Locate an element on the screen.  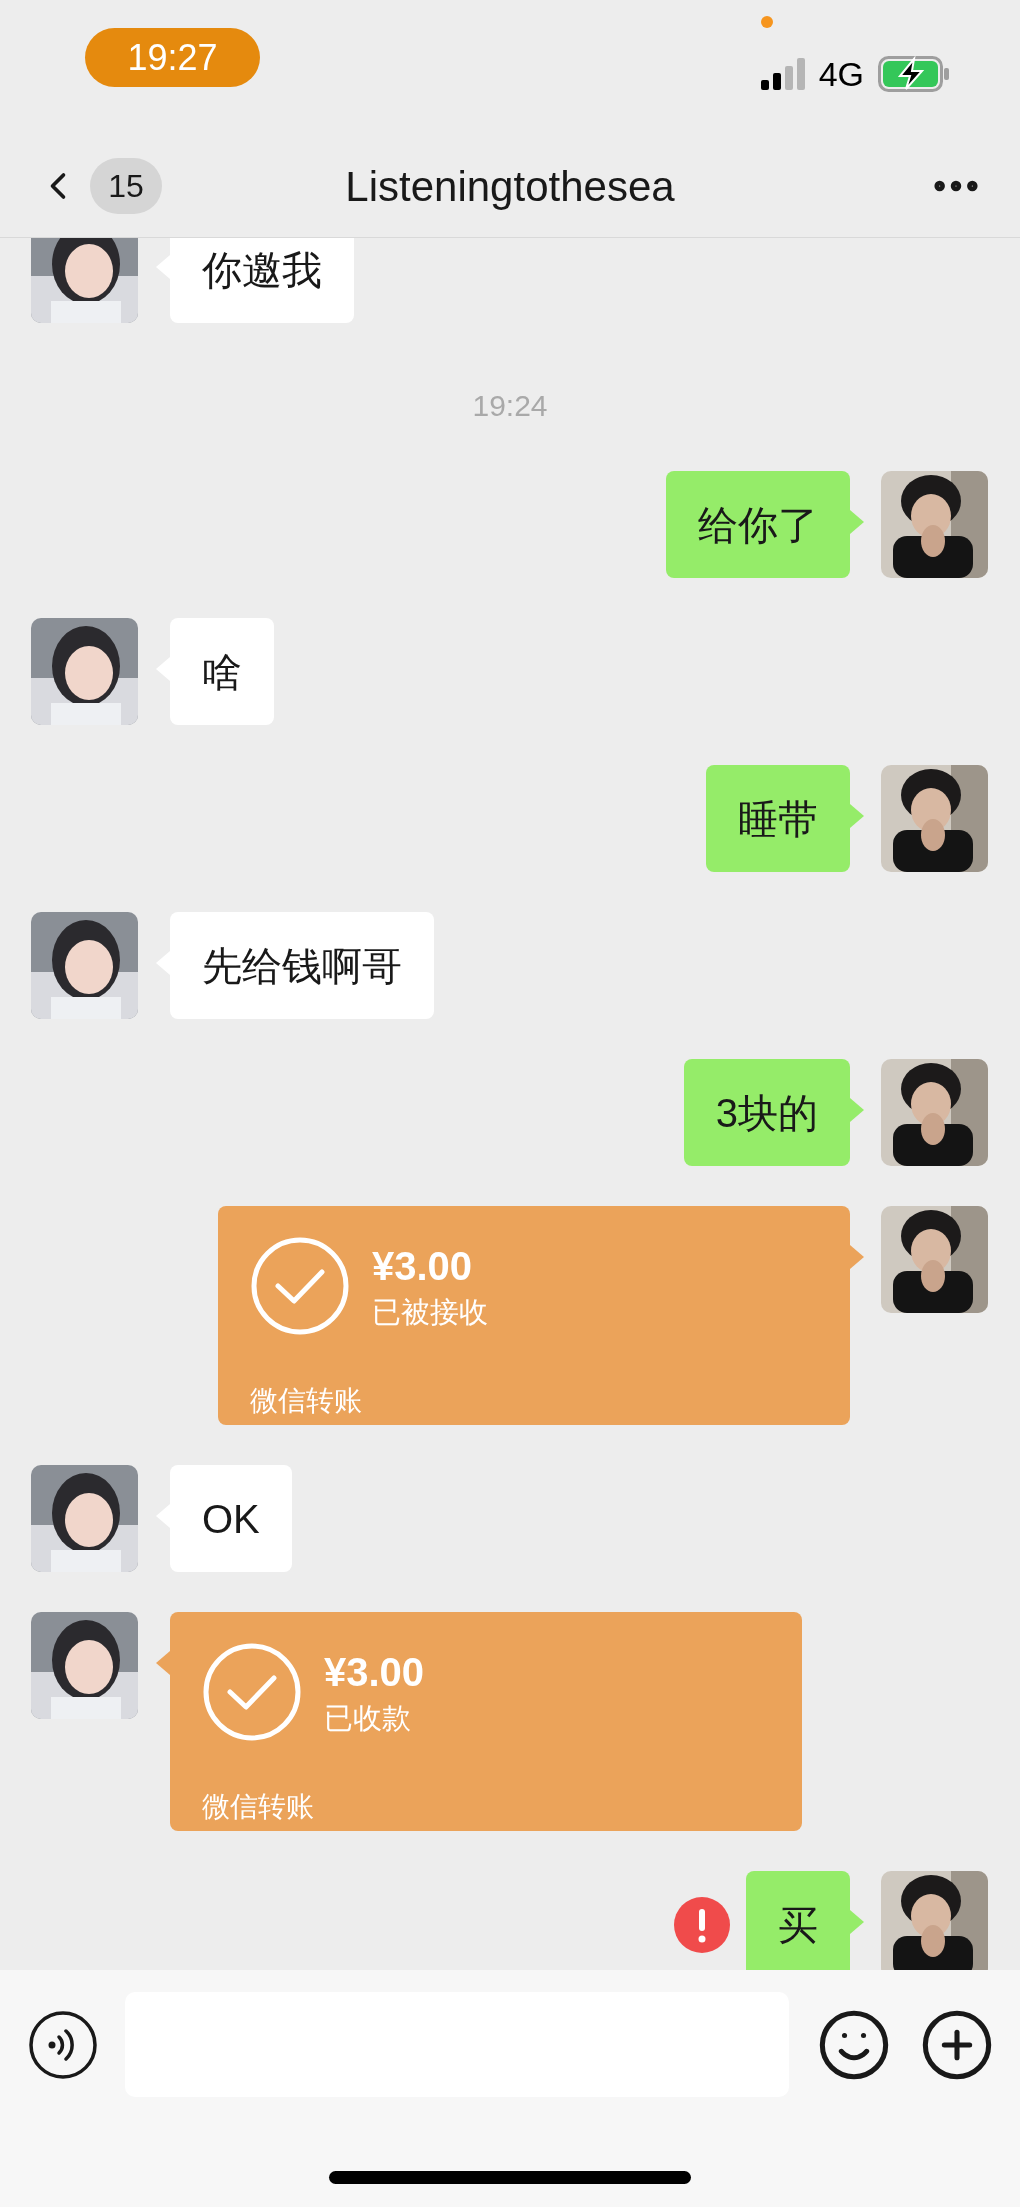
network-label: 4G is located at coordinates (841, 74).